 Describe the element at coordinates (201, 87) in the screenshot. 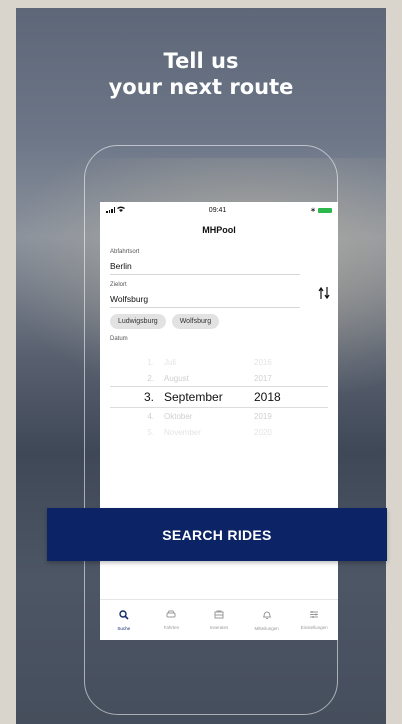

I see `headline-line-2: your next route` at that location.